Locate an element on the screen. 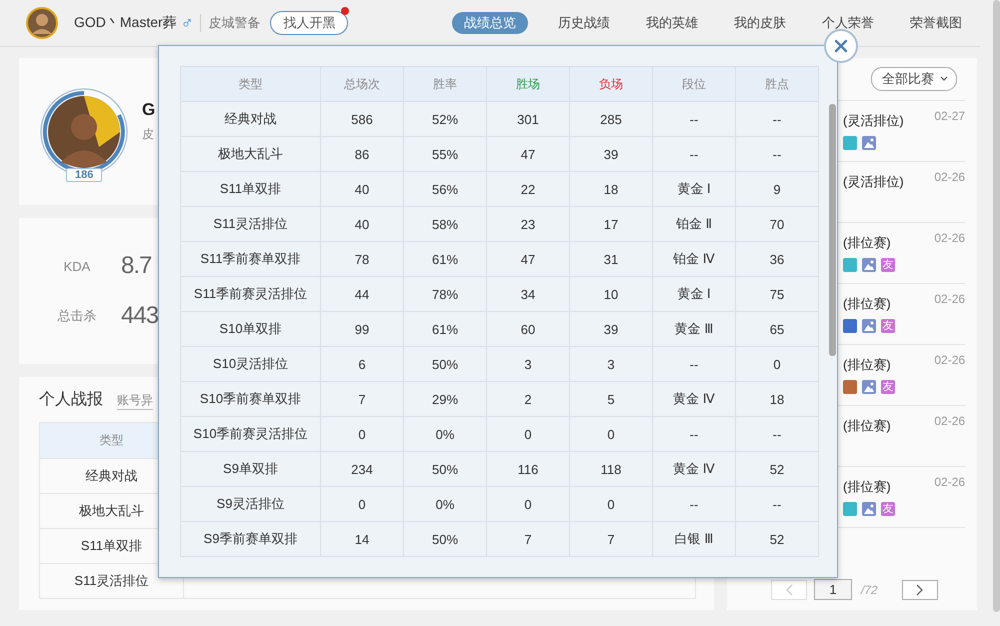 The width and height of the screenshot is (1000, 626). column-header: 类型 is located at coordinates (250, 84).